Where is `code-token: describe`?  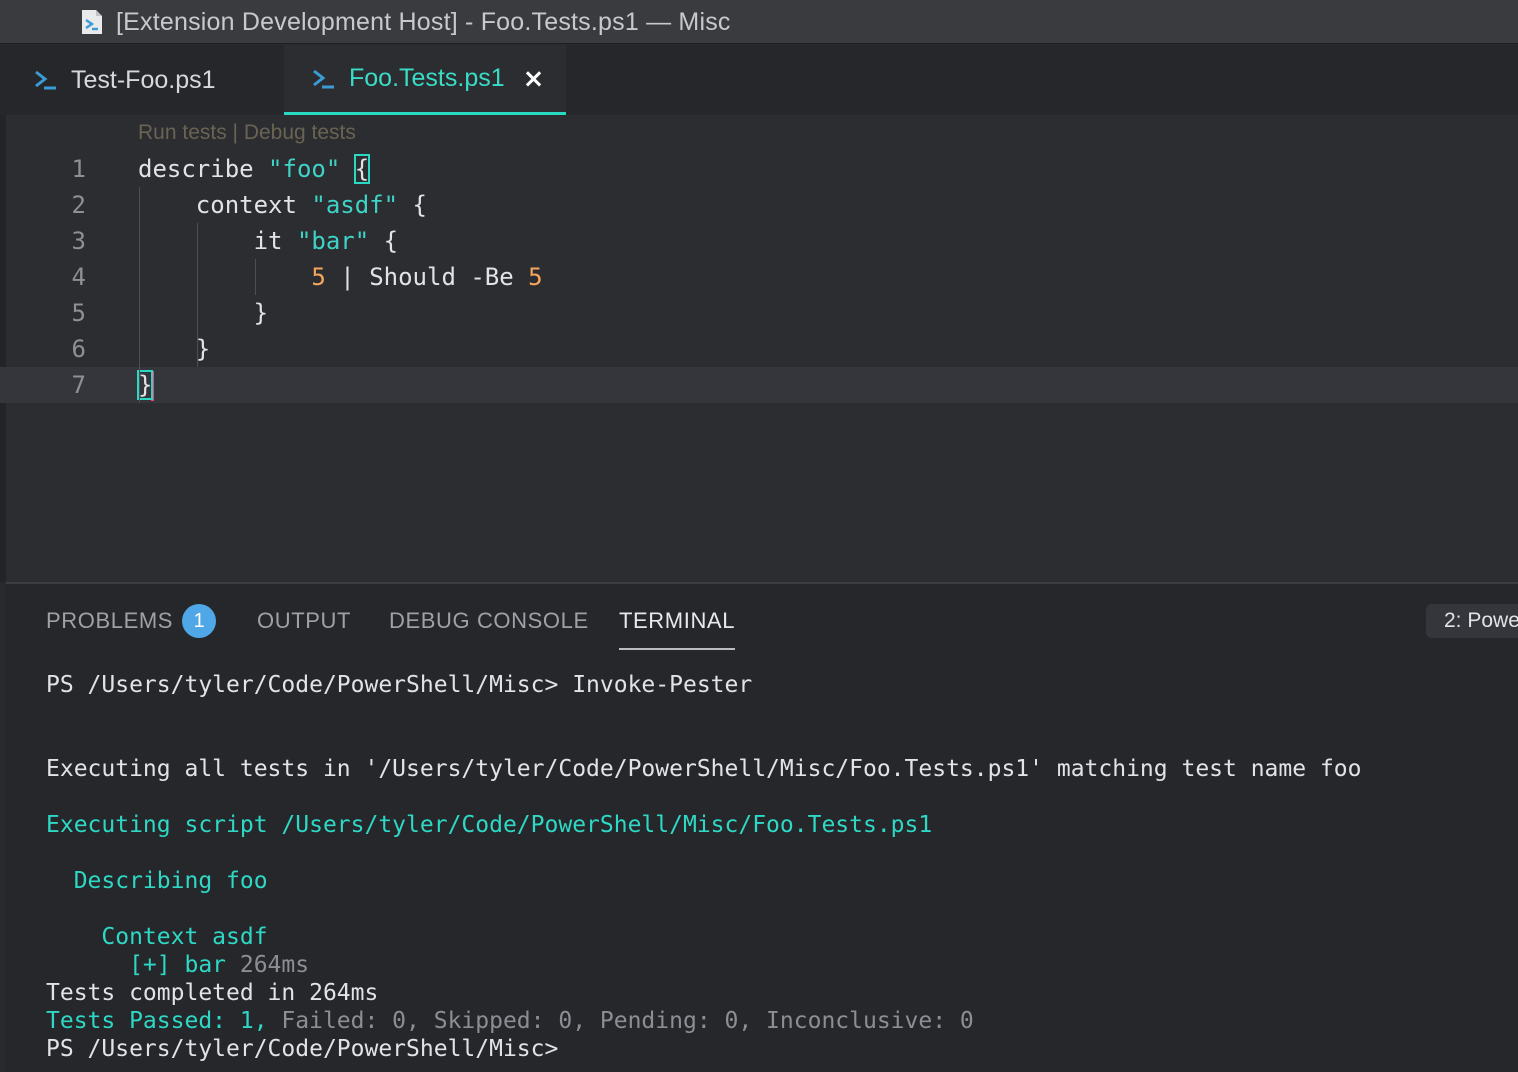
code-token: describe is located at coordinates (203, 169).